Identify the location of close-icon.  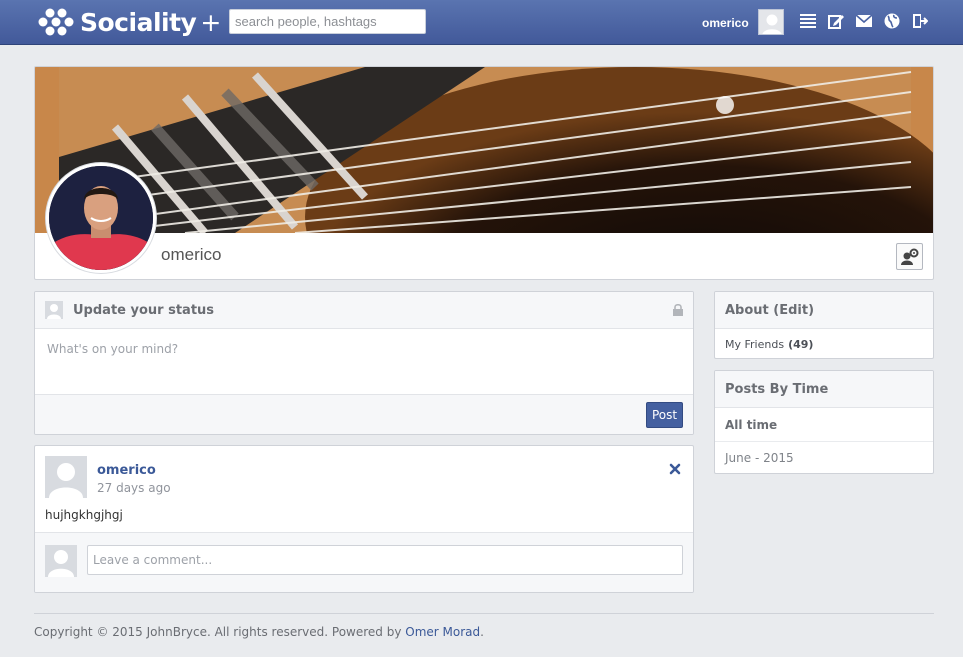
(675, 469).